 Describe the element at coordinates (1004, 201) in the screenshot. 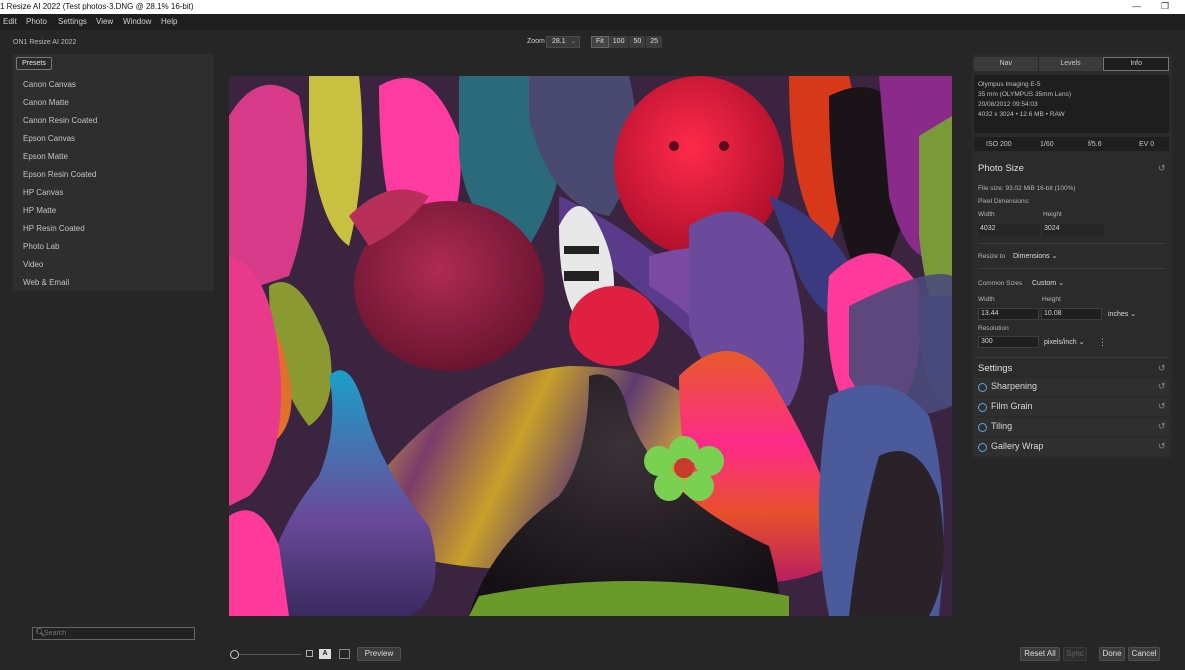

I see `pixel-dimensions-label: Pixel Dimensions:` at that location.